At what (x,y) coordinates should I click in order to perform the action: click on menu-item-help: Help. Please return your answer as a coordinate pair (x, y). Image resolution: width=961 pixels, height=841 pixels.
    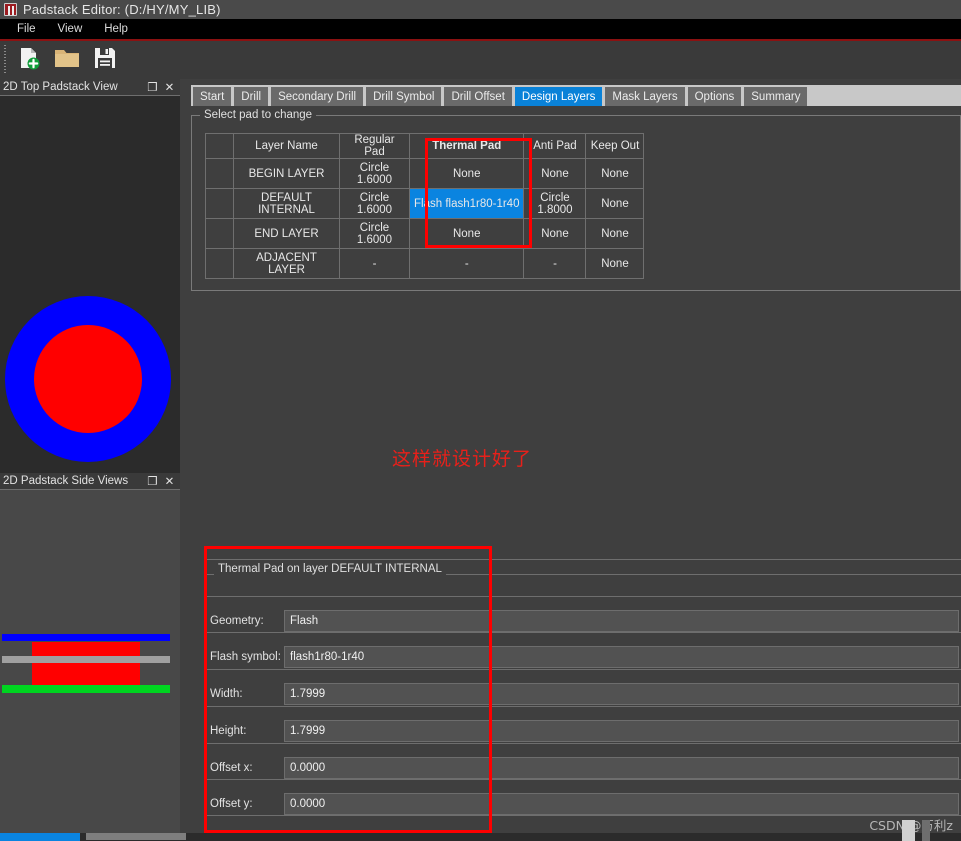
    Looking at the image, I should click on (116, 29).